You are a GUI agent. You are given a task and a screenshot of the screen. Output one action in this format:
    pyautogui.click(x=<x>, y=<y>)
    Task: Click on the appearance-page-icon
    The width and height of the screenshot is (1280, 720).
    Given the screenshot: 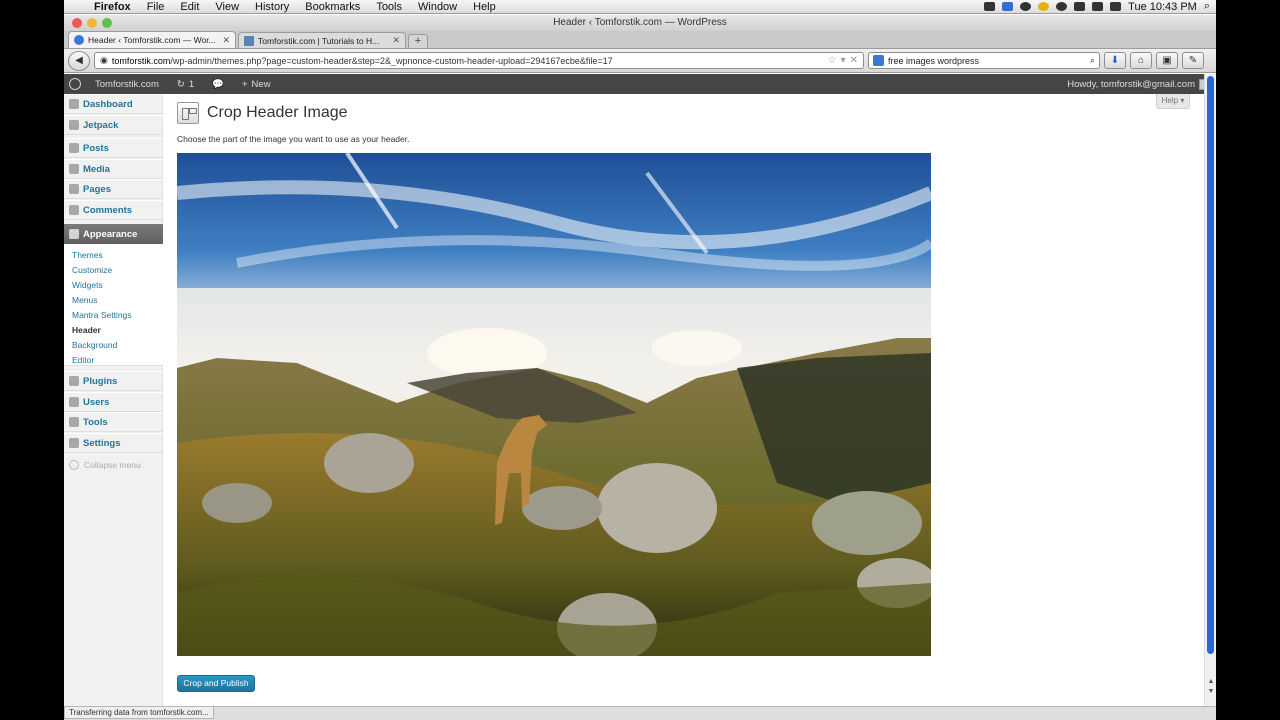 What is the action you would take?
    pyautogui.click(x=188, y=113)
    